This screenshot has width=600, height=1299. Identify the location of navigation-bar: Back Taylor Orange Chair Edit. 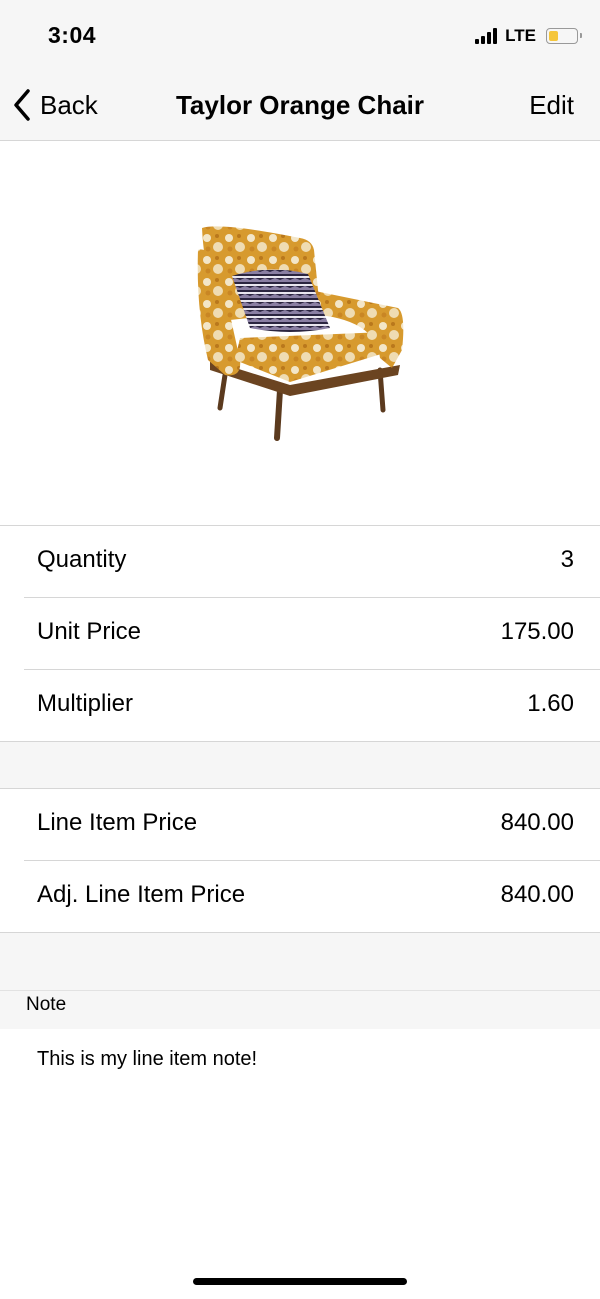
(300, 106).